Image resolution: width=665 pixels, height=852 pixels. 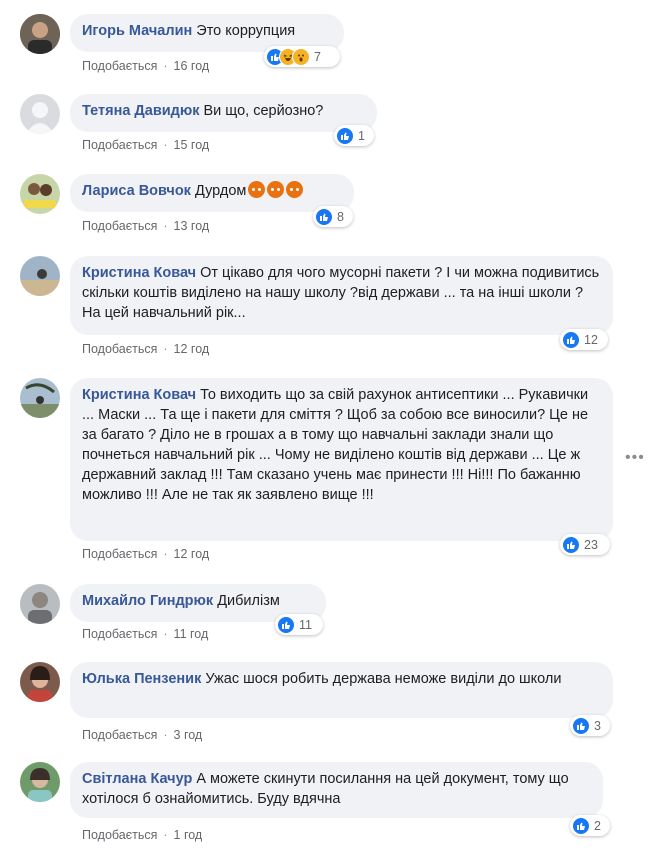 What do you see at coordinates (147, 601) in the screenshot?
I see `author-name: Михайло Гиндрюк` at bounding box center [147, 601].